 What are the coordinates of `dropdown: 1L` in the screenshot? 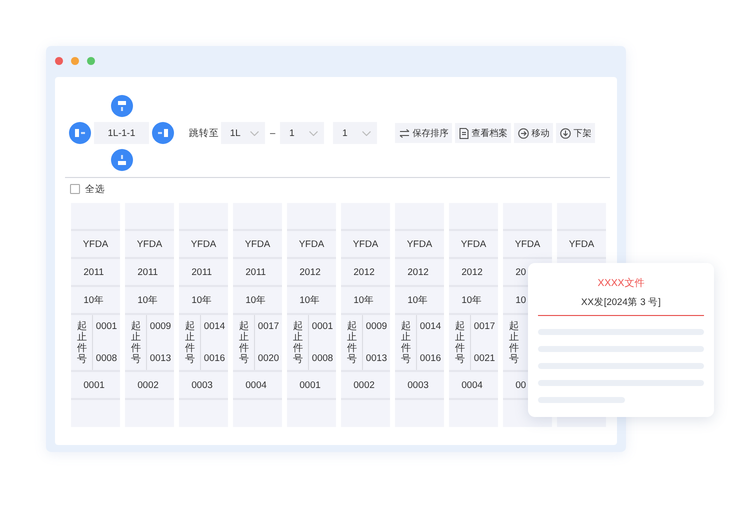 It's located at (243, 133).